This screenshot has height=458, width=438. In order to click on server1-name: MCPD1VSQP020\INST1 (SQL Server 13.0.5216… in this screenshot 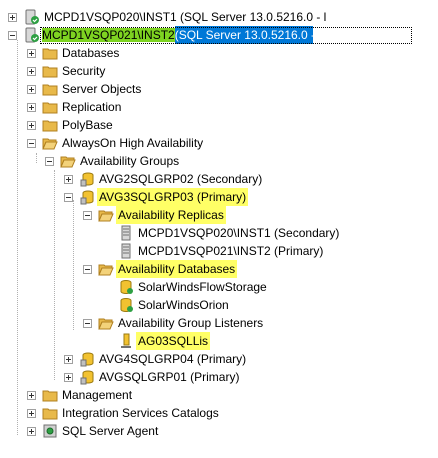, I will do `click(185, 17)`.